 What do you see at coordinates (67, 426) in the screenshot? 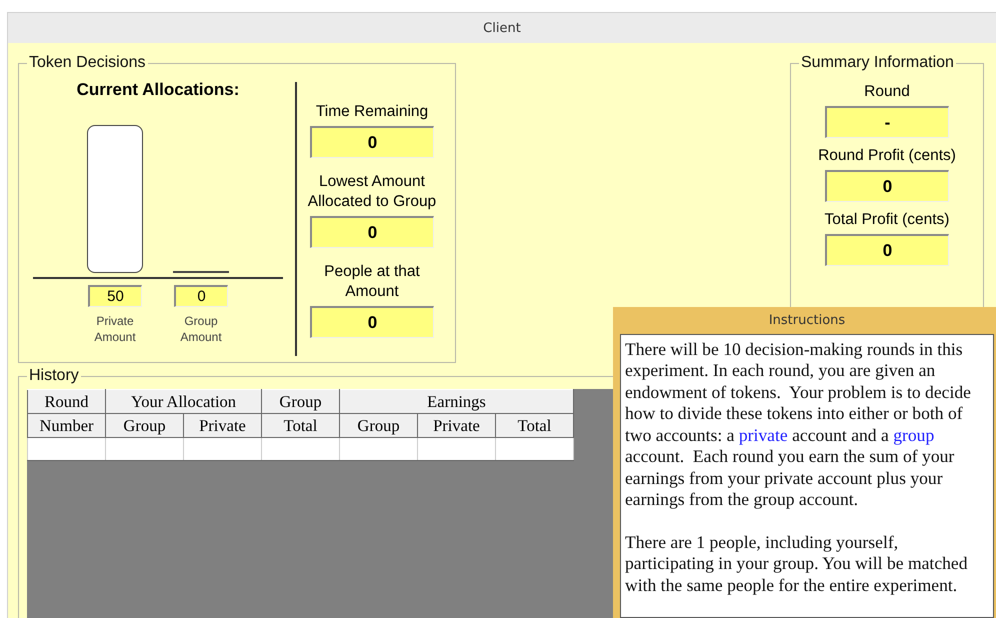
I see `column-header: Number` at bounding box center [67, 426].